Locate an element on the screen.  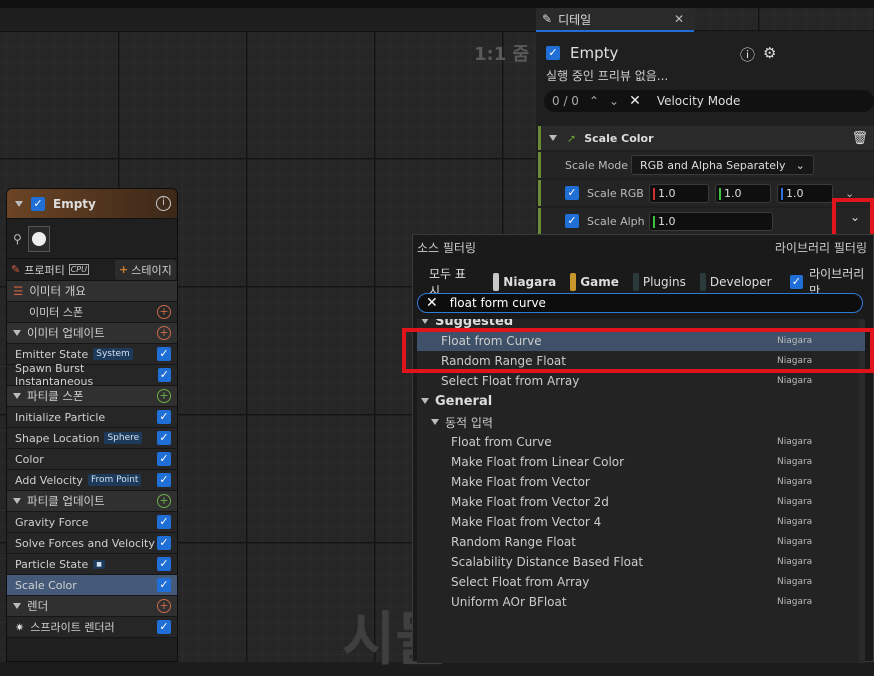
add-stage-button: + 스테이지 is located at coordinates (145, 269).